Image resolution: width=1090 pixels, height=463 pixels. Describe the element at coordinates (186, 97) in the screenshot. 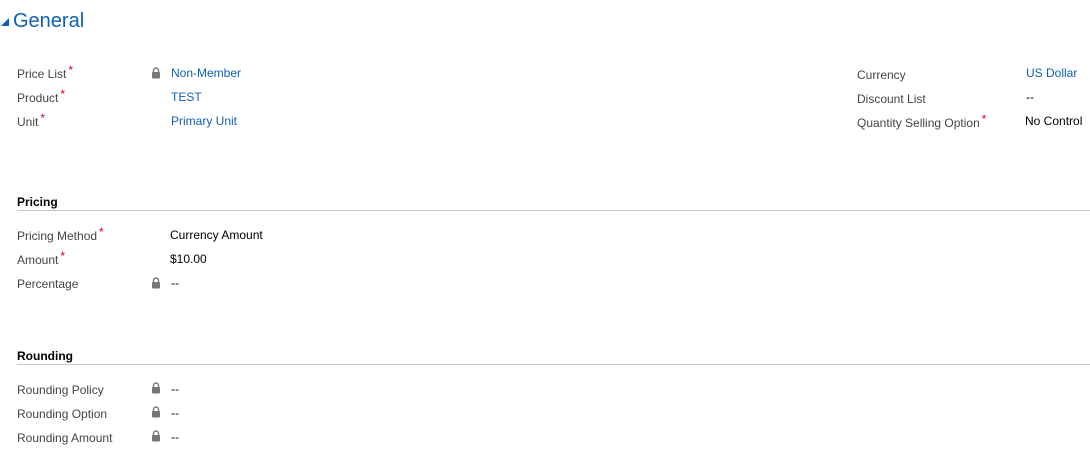

I see `product-value-link: TEST` at that location.